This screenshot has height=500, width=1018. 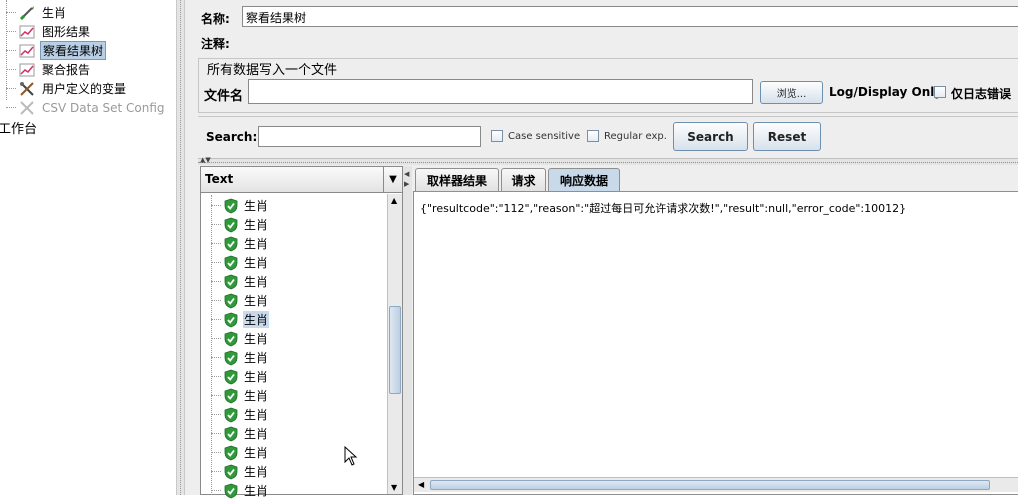 I want to click on search-input, so click(x=369, y=136).